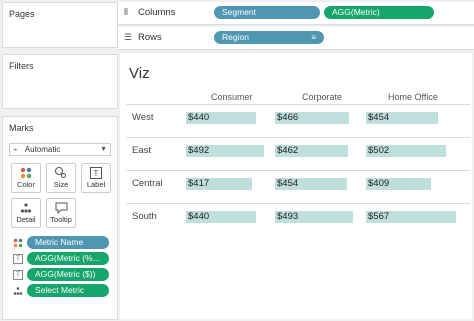 Image resolution: width=474 pixels, height=321 pixels. I want to click on rows-icon: ☰, so click(128, 37).